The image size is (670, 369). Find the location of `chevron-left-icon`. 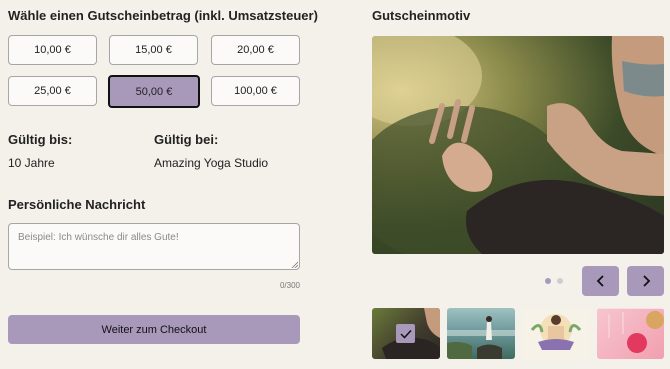

chevron-left-icon is located at coordinates (600, 281).